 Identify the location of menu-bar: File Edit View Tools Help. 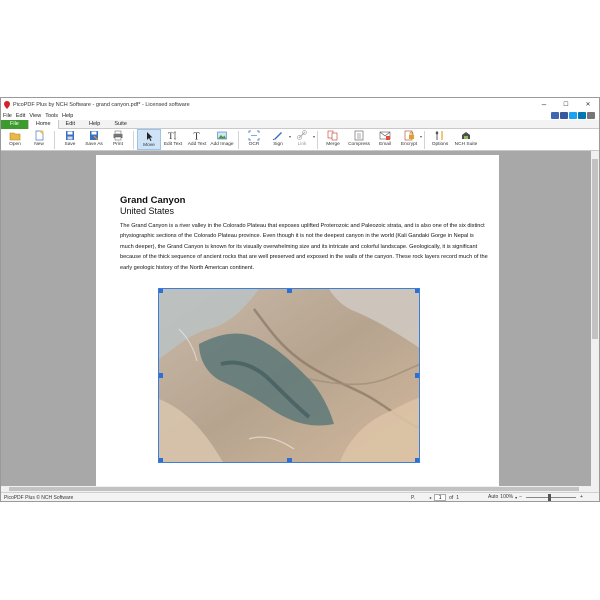
(300, 115).